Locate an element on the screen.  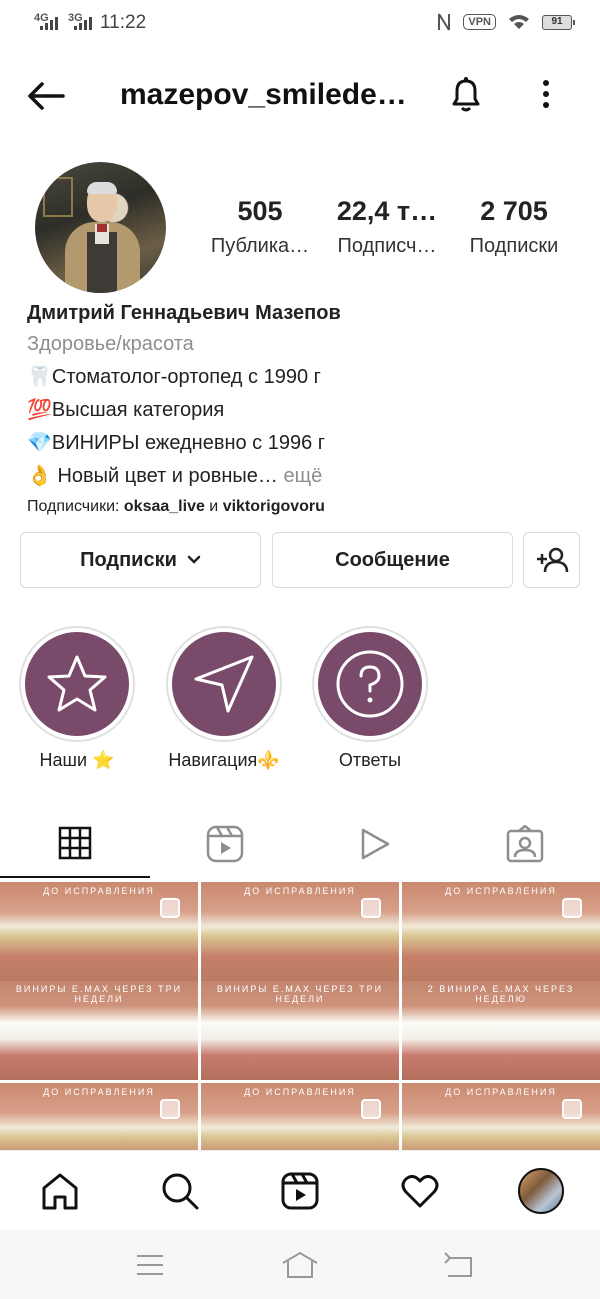
chevron-down-icon is located at coordinates (194, 559).